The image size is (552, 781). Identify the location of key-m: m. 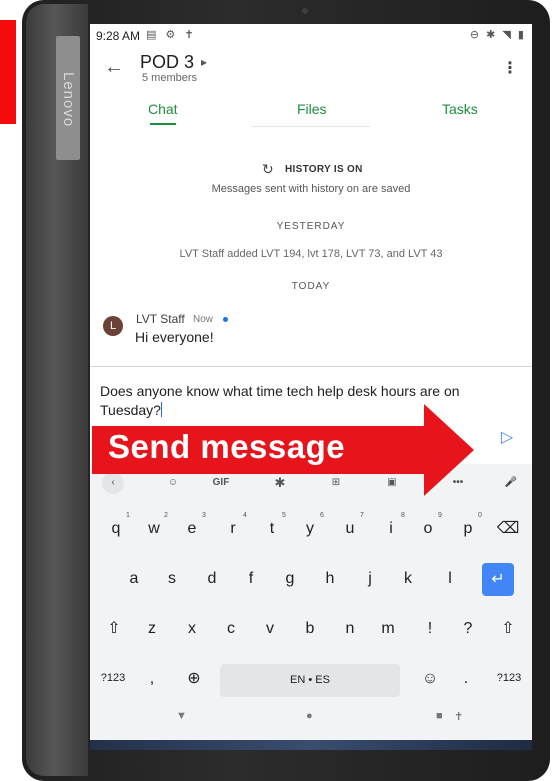
(388, 628).